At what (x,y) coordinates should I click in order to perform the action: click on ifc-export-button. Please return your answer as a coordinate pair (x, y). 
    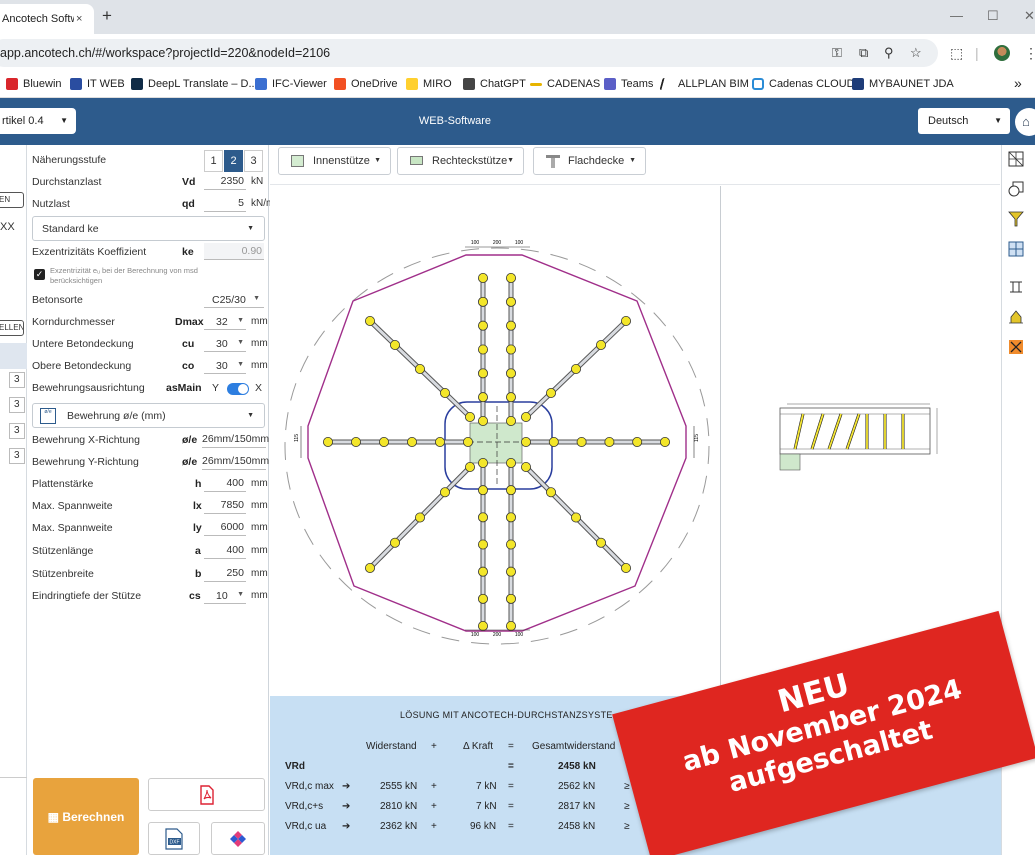
    Looking at the image, I should click on (238, 838).